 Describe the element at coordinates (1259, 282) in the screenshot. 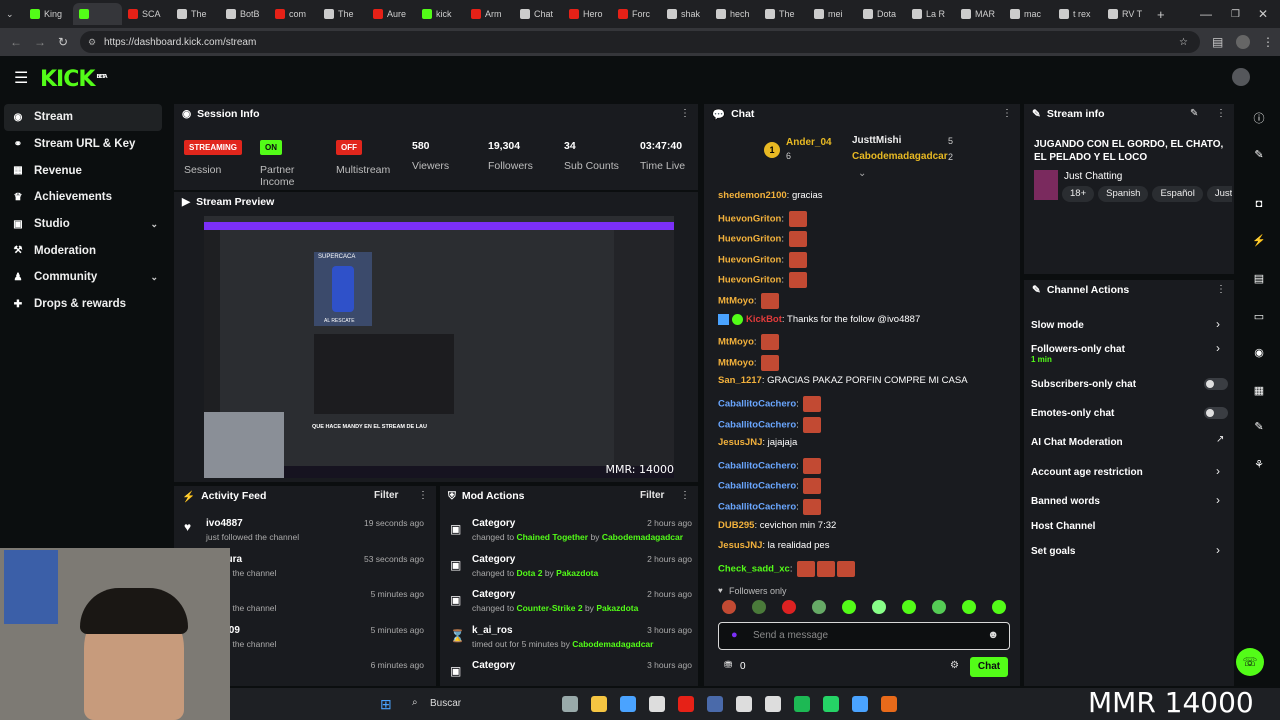

I see `list-icon: ▤` at that location.